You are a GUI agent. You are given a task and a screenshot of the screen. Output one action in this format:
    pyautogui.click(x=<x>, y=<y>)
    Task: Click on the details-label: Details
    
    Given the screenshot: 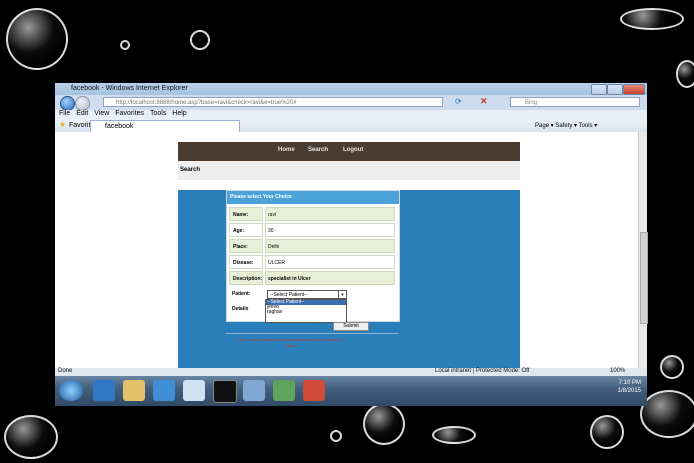 What is the action you would take?
    pyautogui.click(x=240, y=309)
    